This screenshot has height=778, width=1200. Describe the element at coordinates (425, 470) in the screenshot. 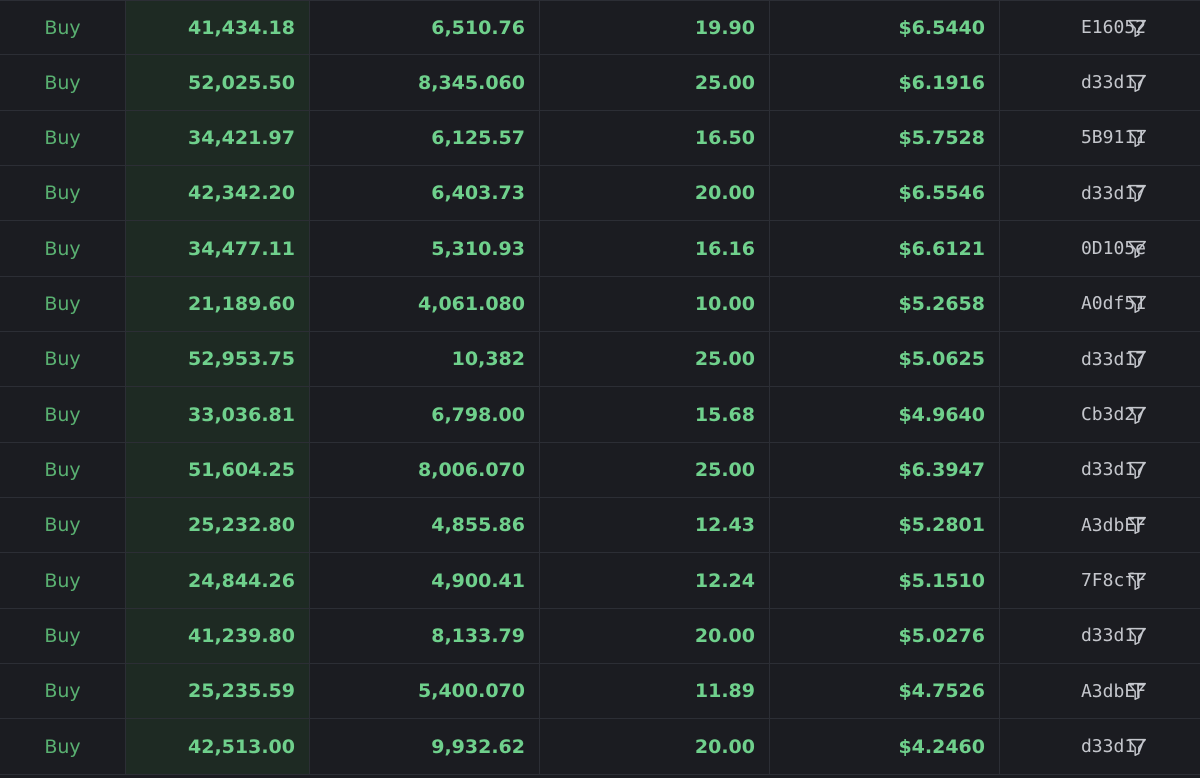

I see `trade-token-amount: 8,006.070` at that location.